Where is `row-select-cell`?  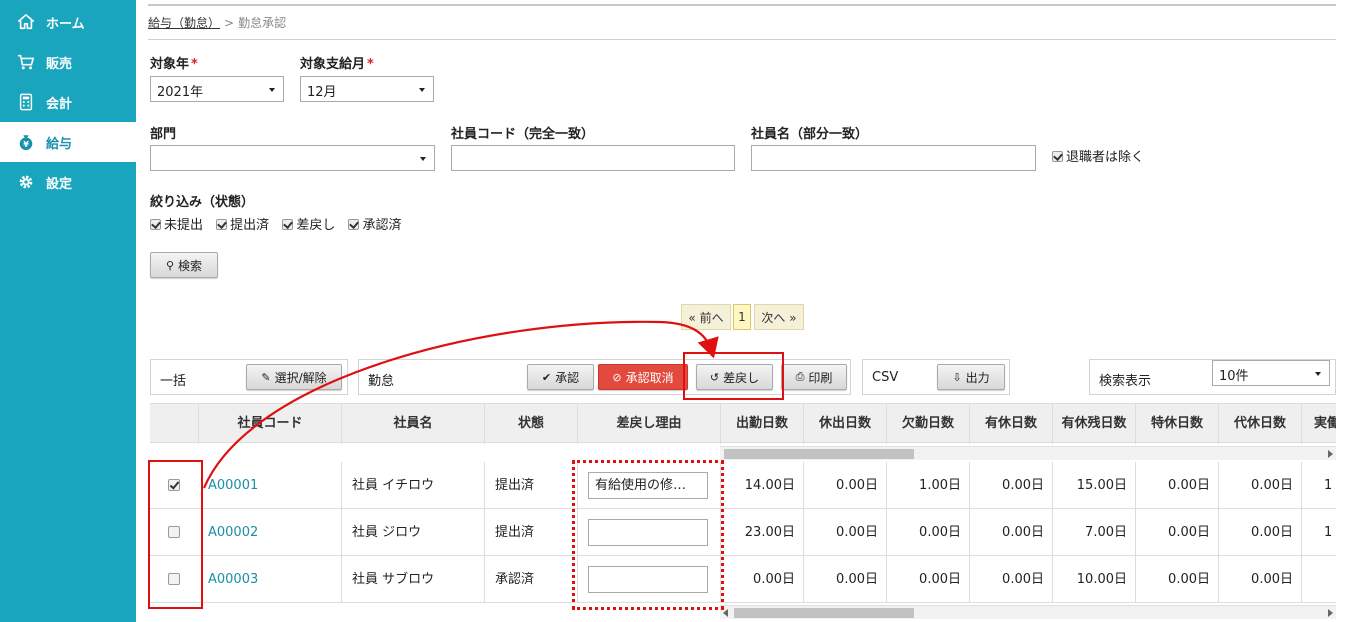 row-select-cell is located at coordinates (174, 532).